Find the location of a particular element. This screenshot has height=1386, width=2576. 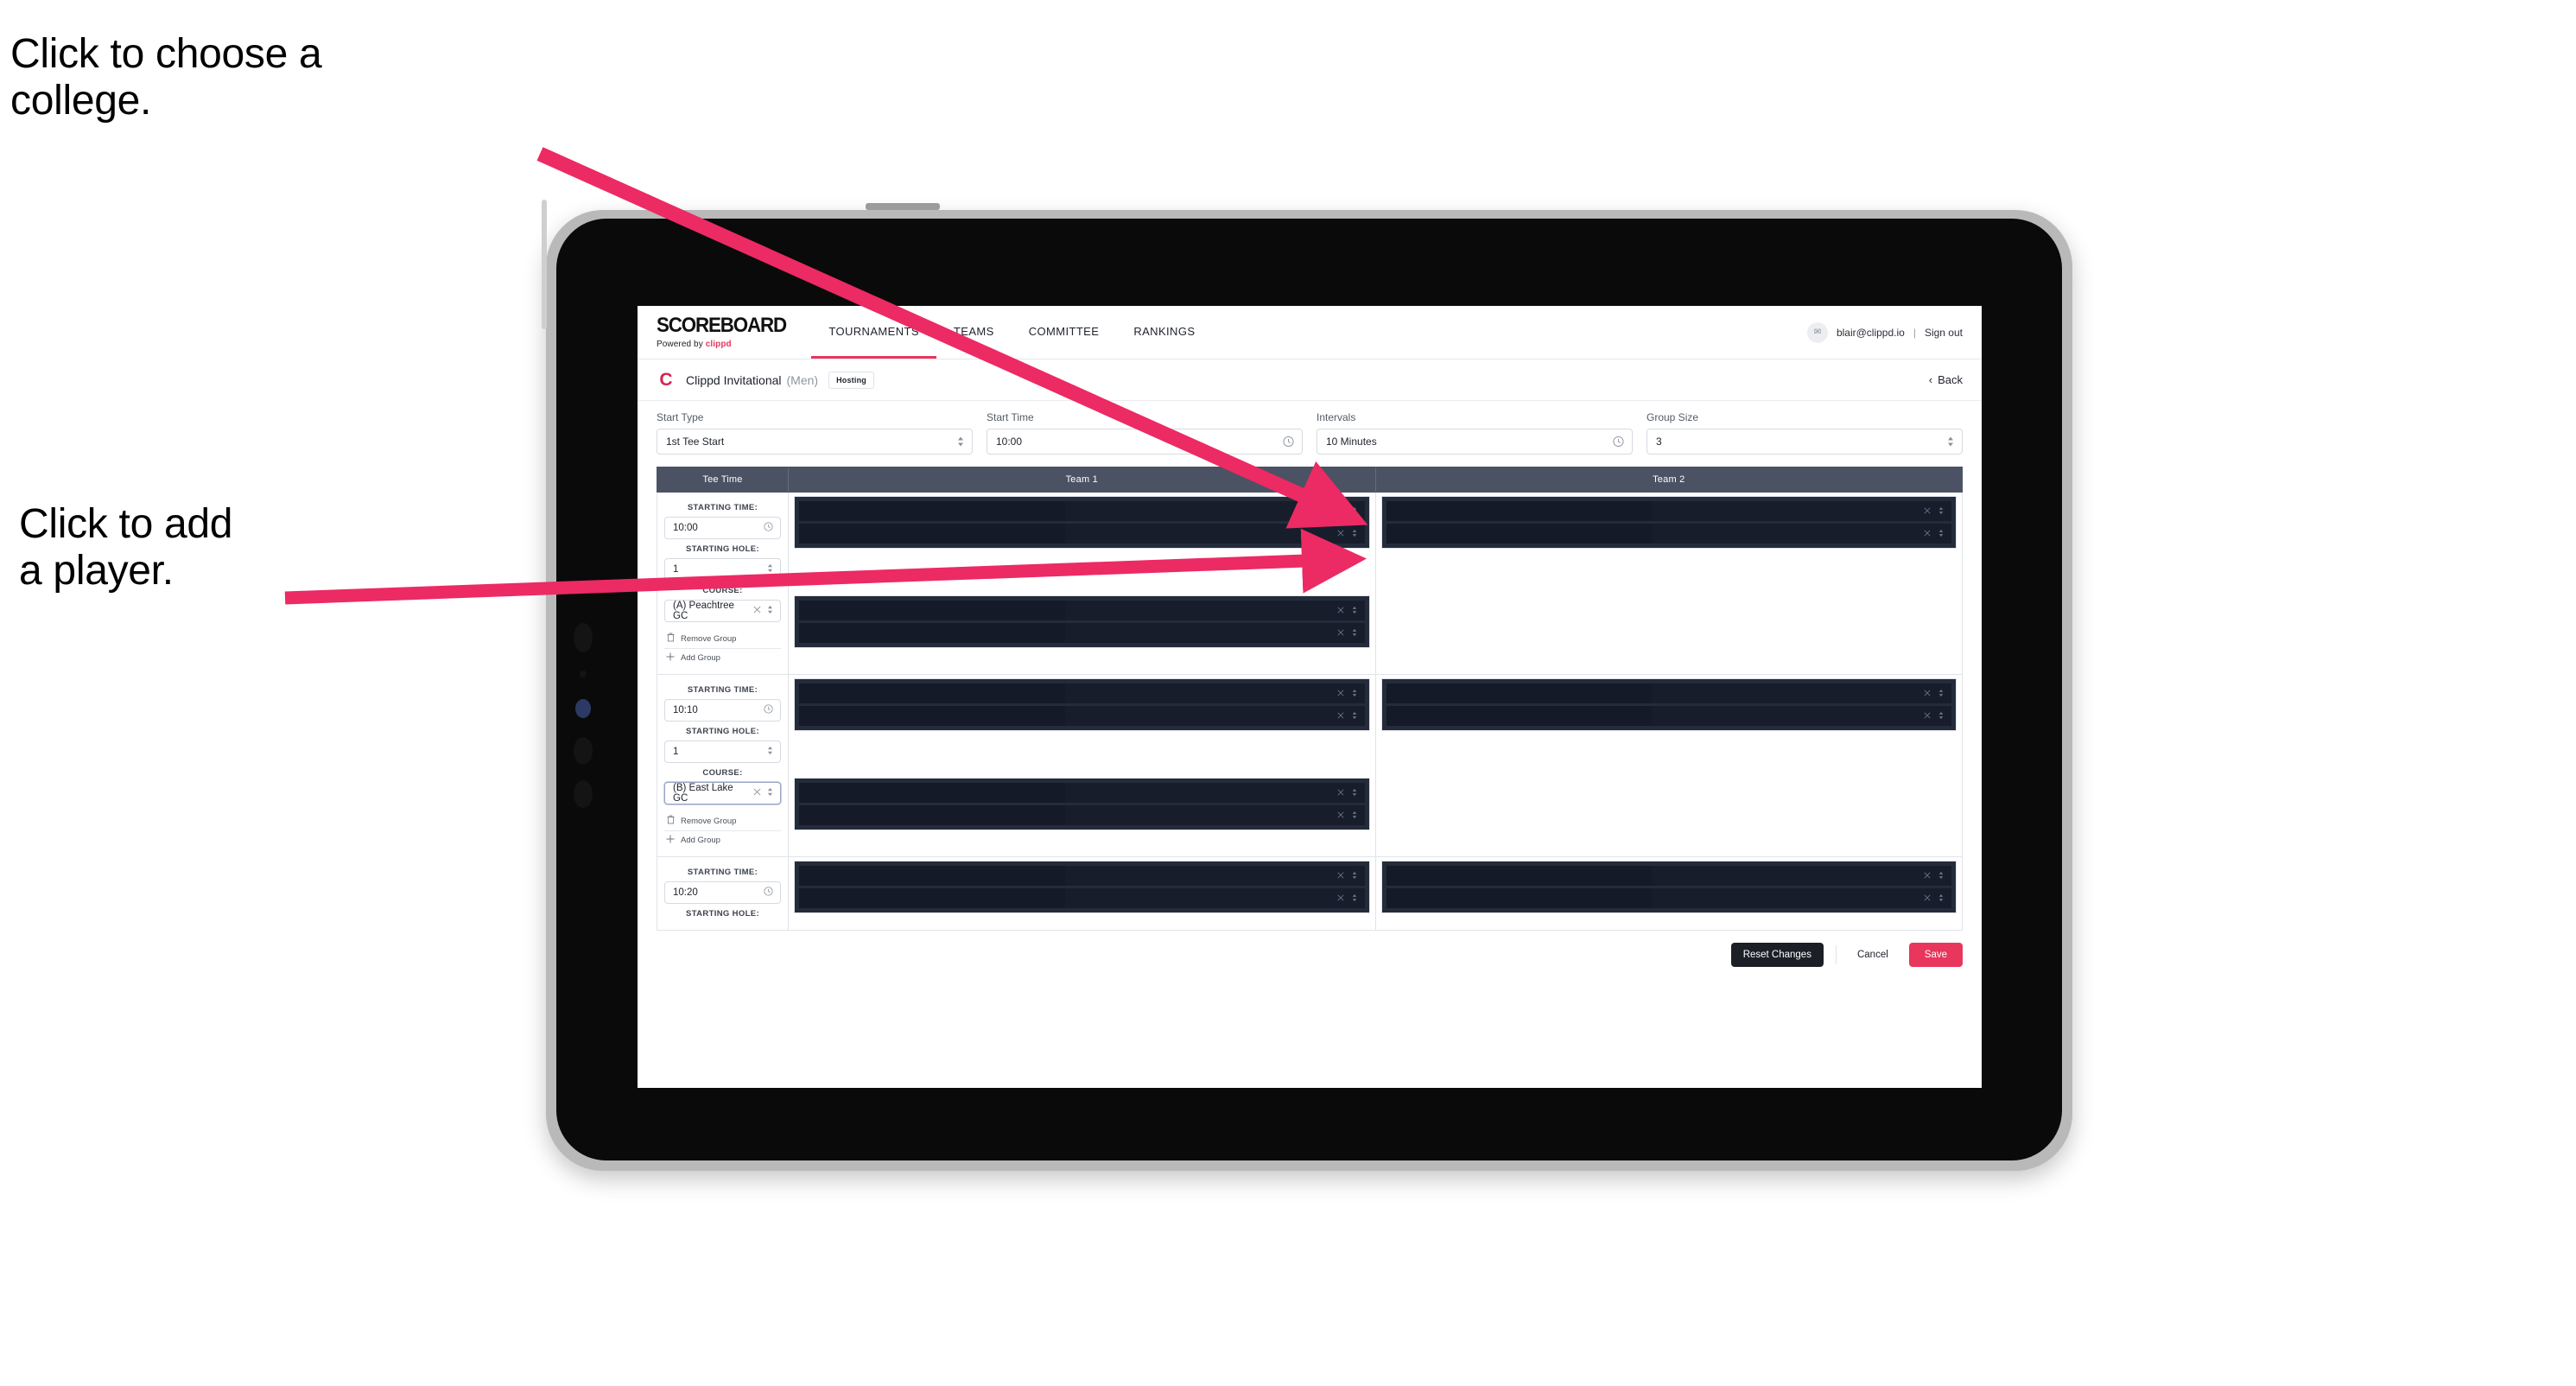

brand-logo: SCOREBOARD Powered by clippd is located at coordinates (724, 332).